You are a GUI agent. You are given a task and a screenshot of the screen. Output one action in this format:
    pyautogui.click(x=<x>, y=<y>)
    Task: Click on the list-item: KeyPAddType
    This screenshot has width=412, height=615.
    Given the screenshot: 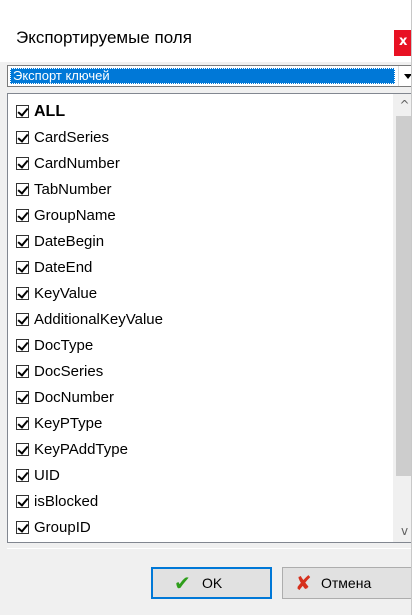 What is the action you would take?
    pyautogui.click(x=199, y=450)
    